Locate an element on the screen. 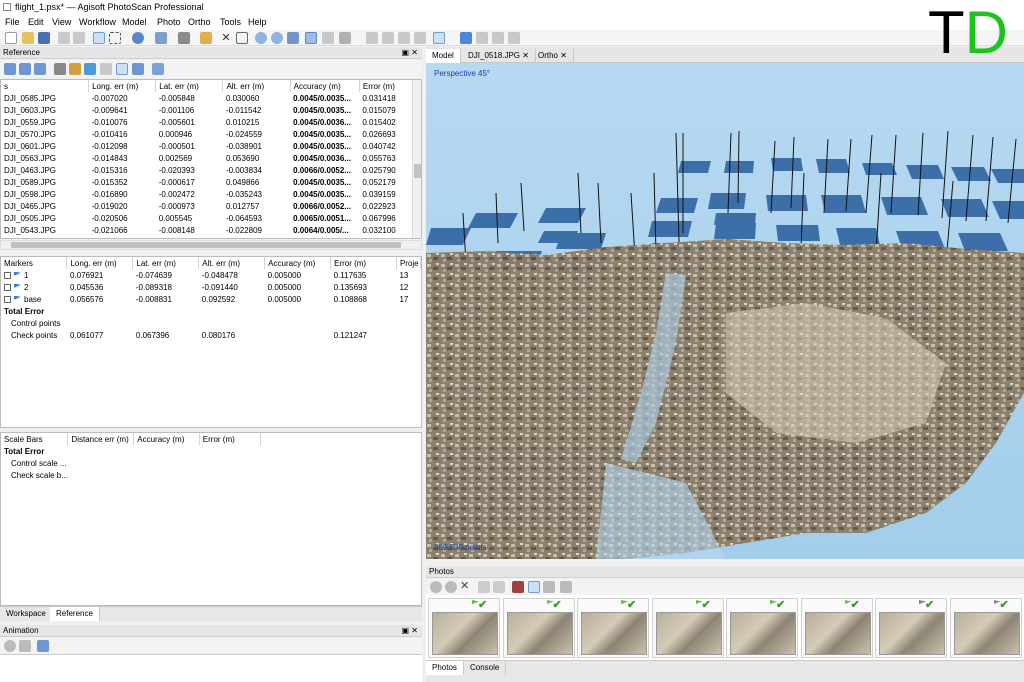 Image resolution: width=1024 pixels, height=682 pixels. capture-view-icon is located at coordinates (514, 38).